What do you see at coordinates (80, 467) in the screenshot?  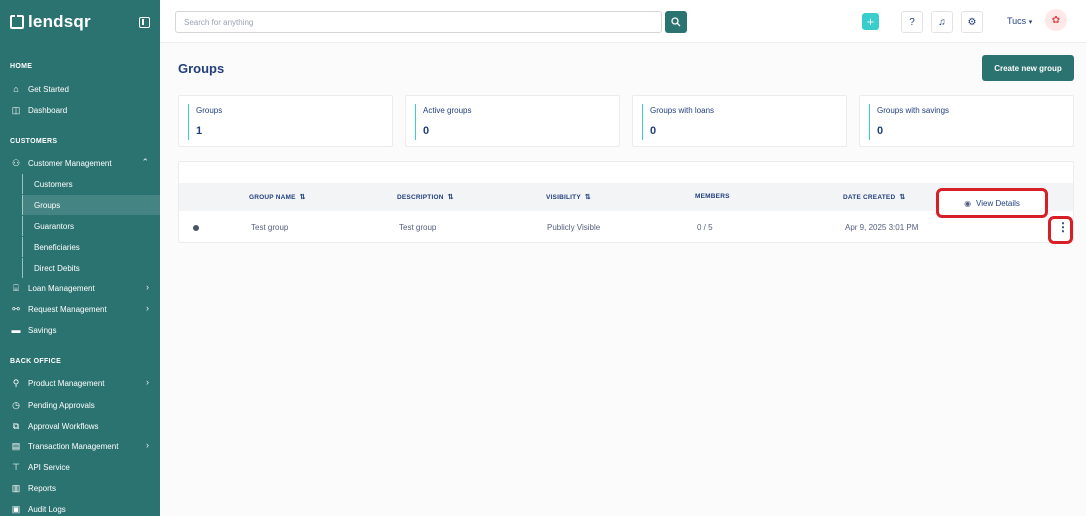 I see `sidebar-item-api-service: ⊤ API Service` at bounding box center [80, 467].